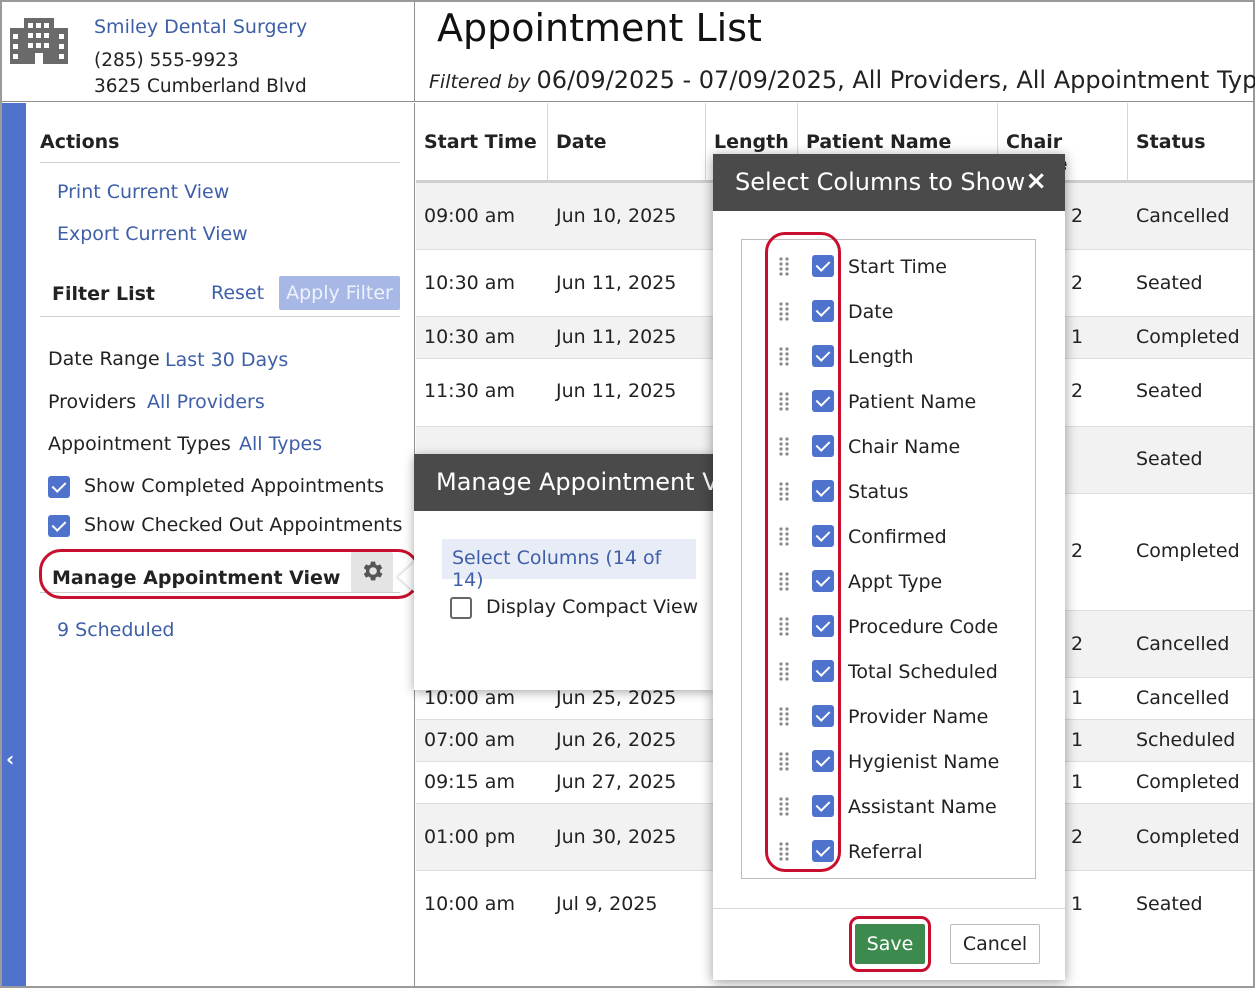  What do you see at coordinates (482, 142) in the screenshot?
I see `col-header-start-time: Start Time` at bounding box center [482, 142].